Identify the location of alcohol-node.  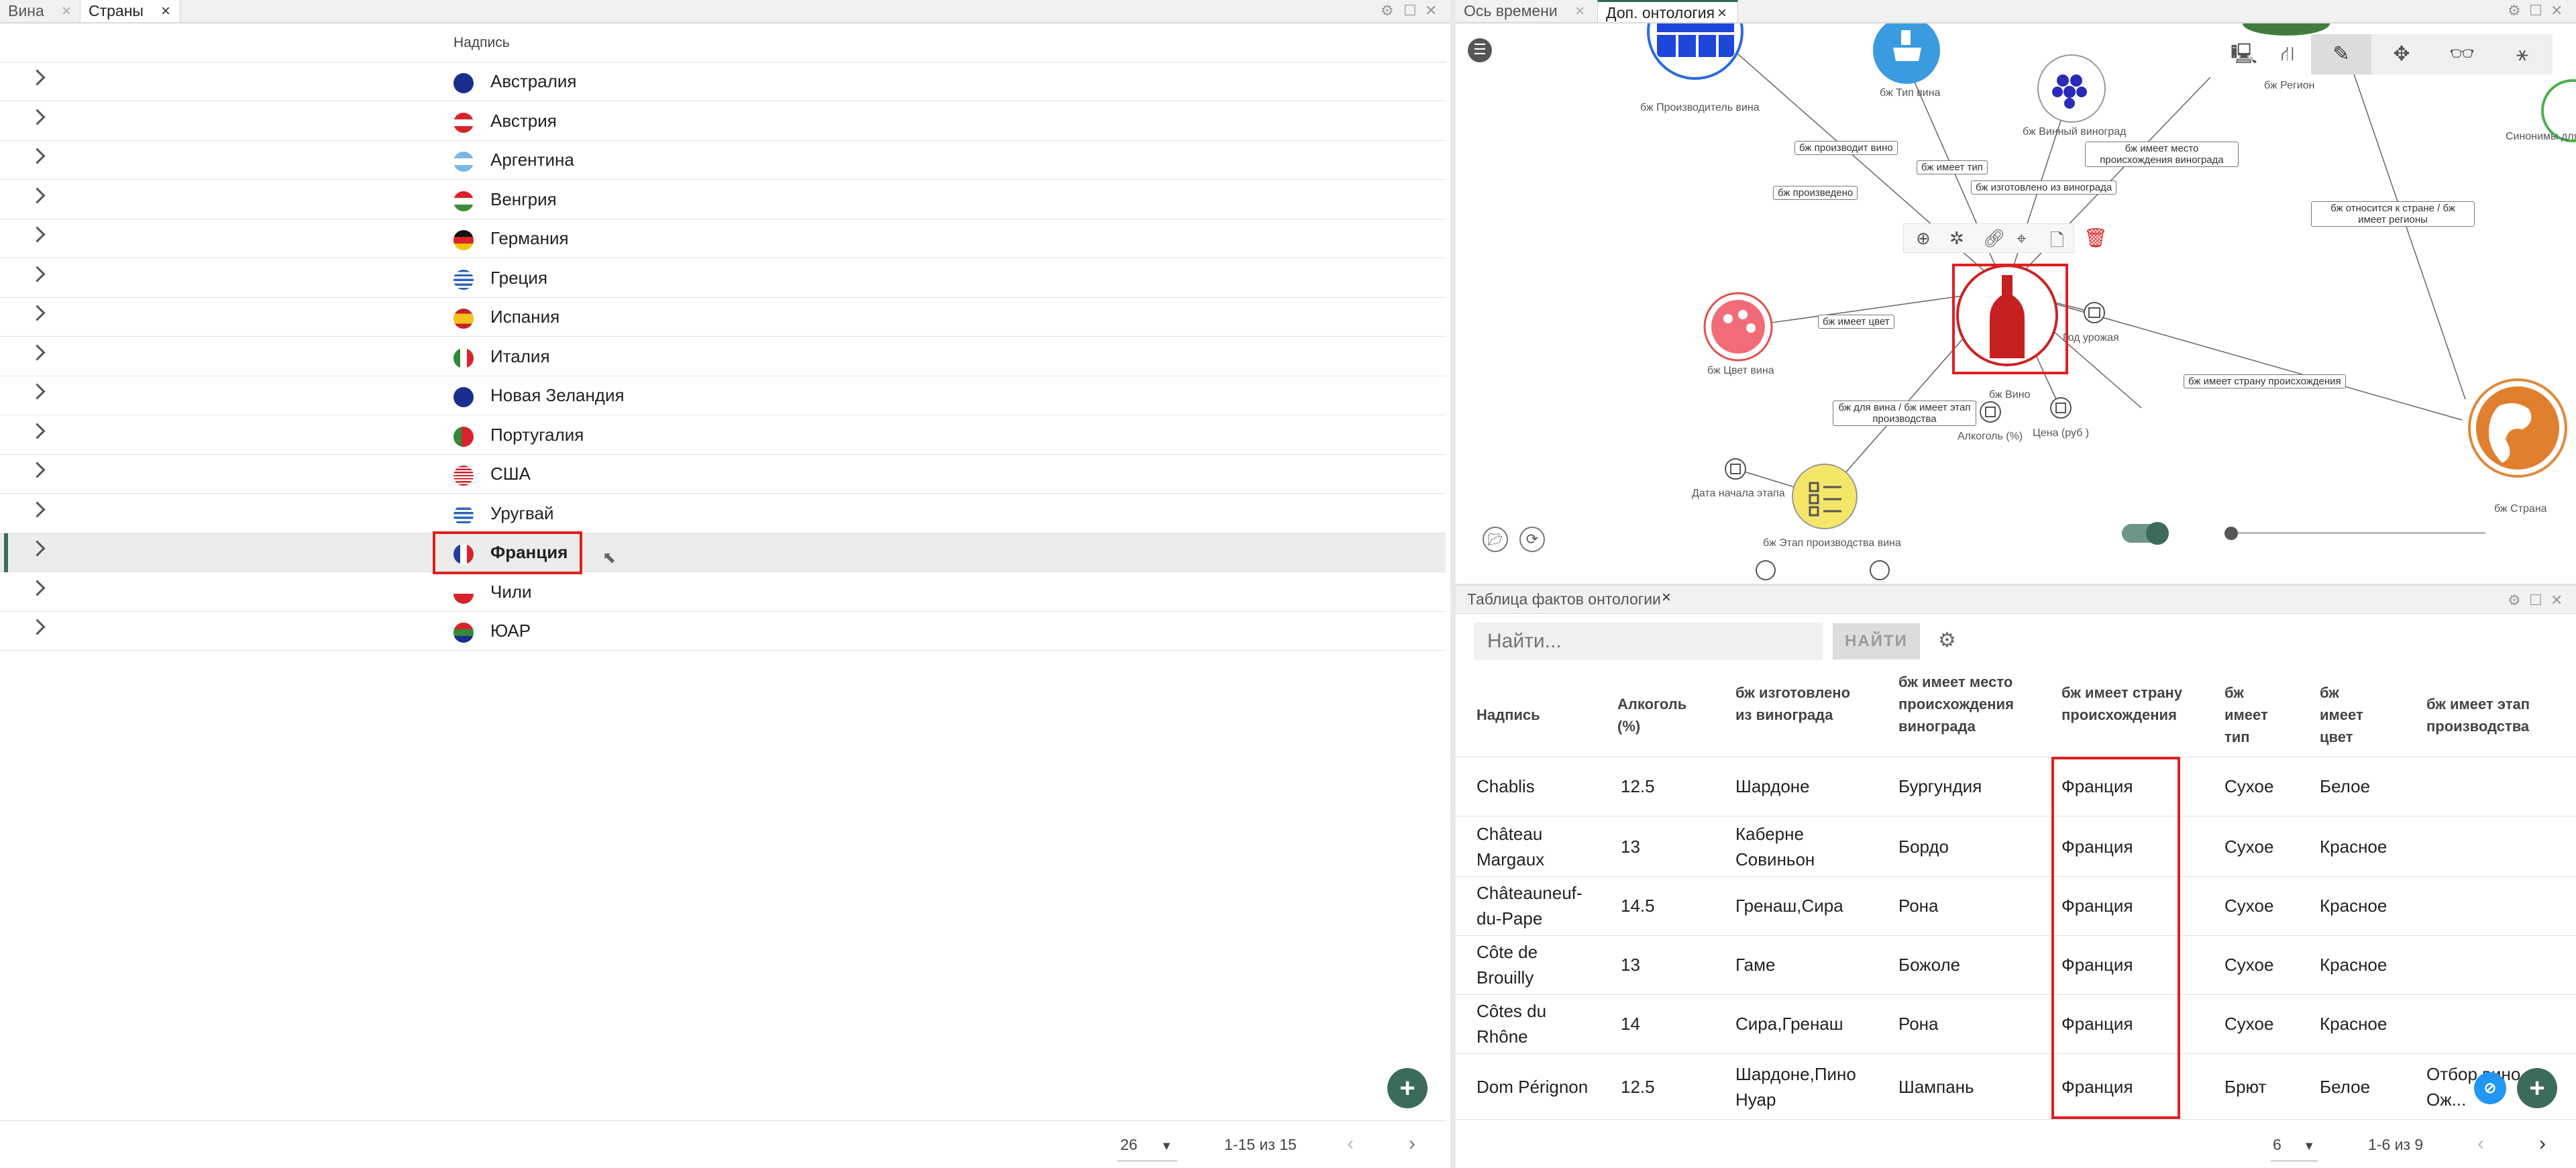
(1990, 412).